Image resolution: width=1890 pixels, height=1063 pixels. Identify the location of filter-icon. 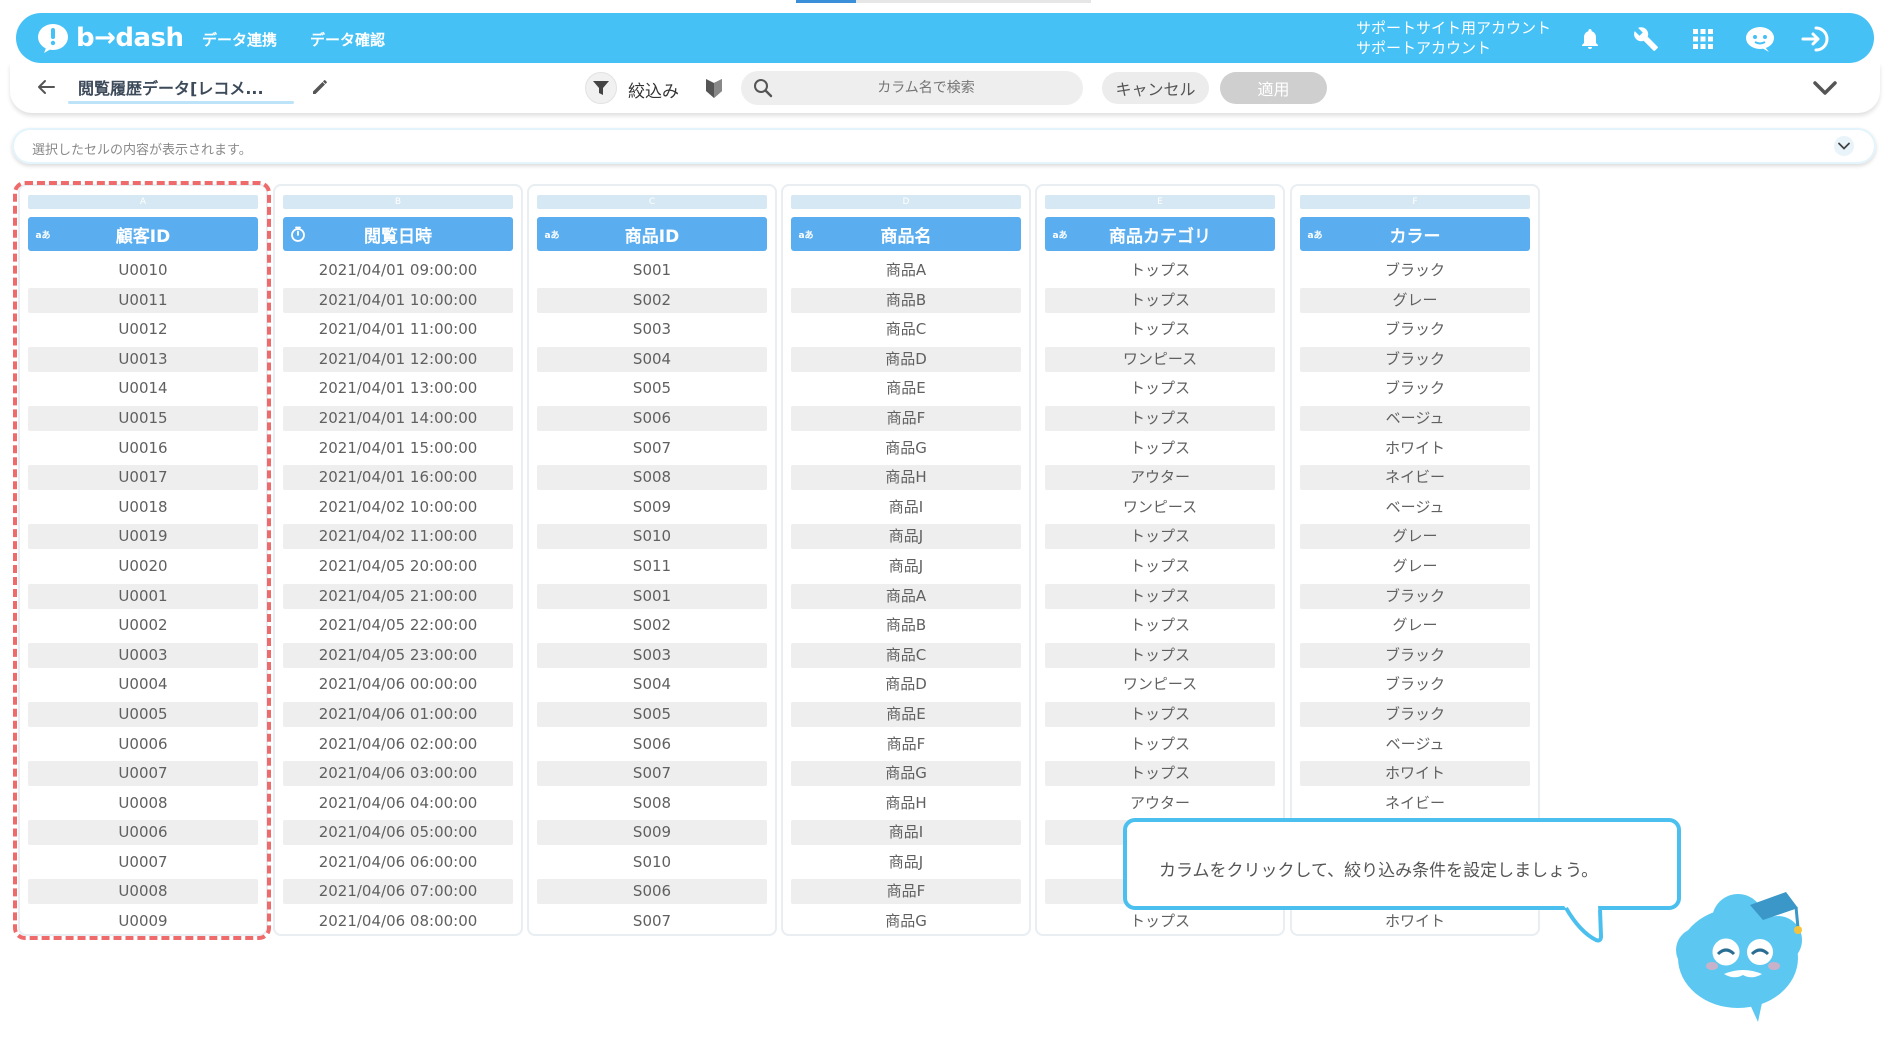
(601, 88).